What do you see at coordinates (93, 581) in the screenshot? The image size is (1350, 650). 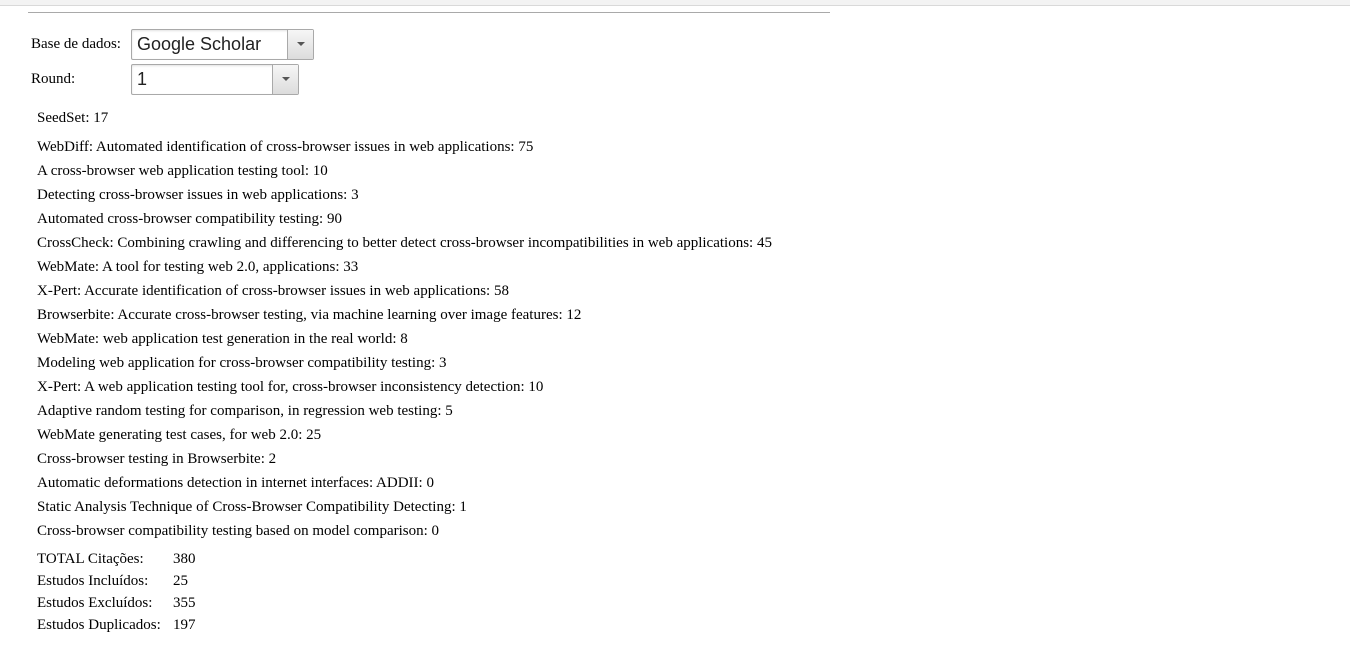 I see `included-studies-label: Estudos Incluídos:` at bounding box center [93, 581].